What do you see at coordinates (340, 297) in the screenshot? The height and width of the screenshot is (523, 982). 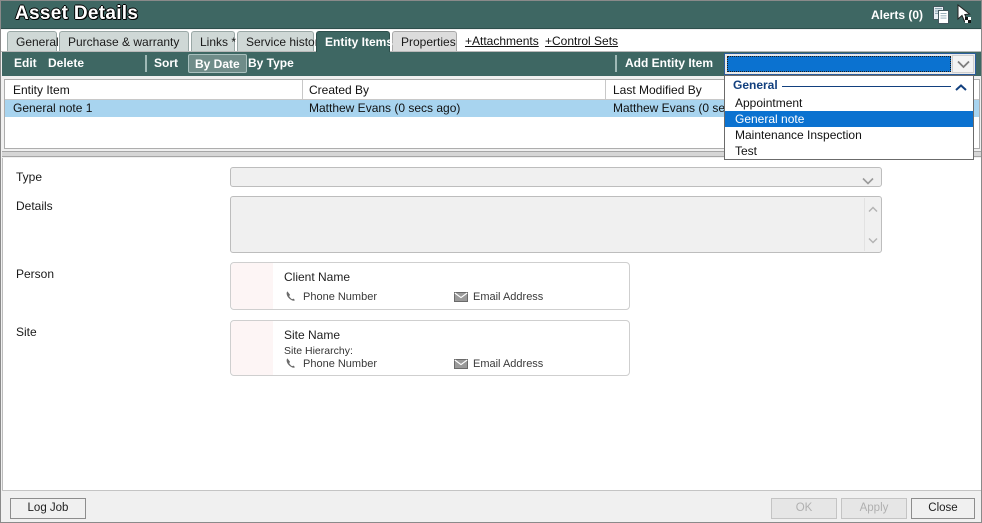 I see `person-phone: Phone Number` at bounding box center [340, 297].